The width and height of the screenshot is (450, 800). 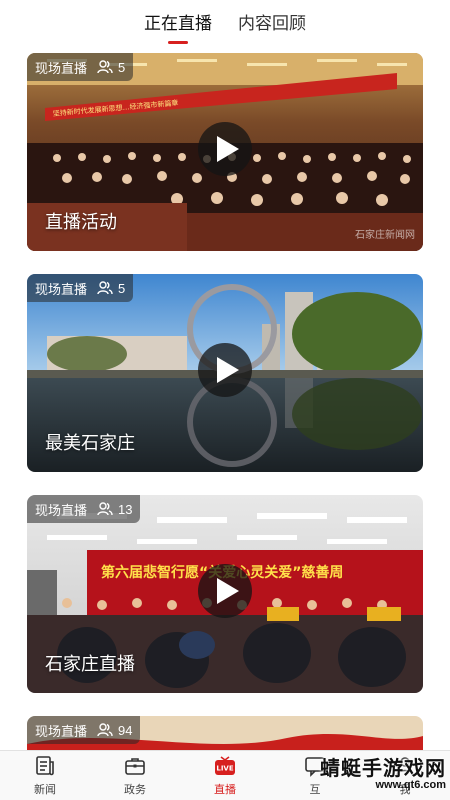 I want to click on briefcase-icon, so click(x=135, y=766).